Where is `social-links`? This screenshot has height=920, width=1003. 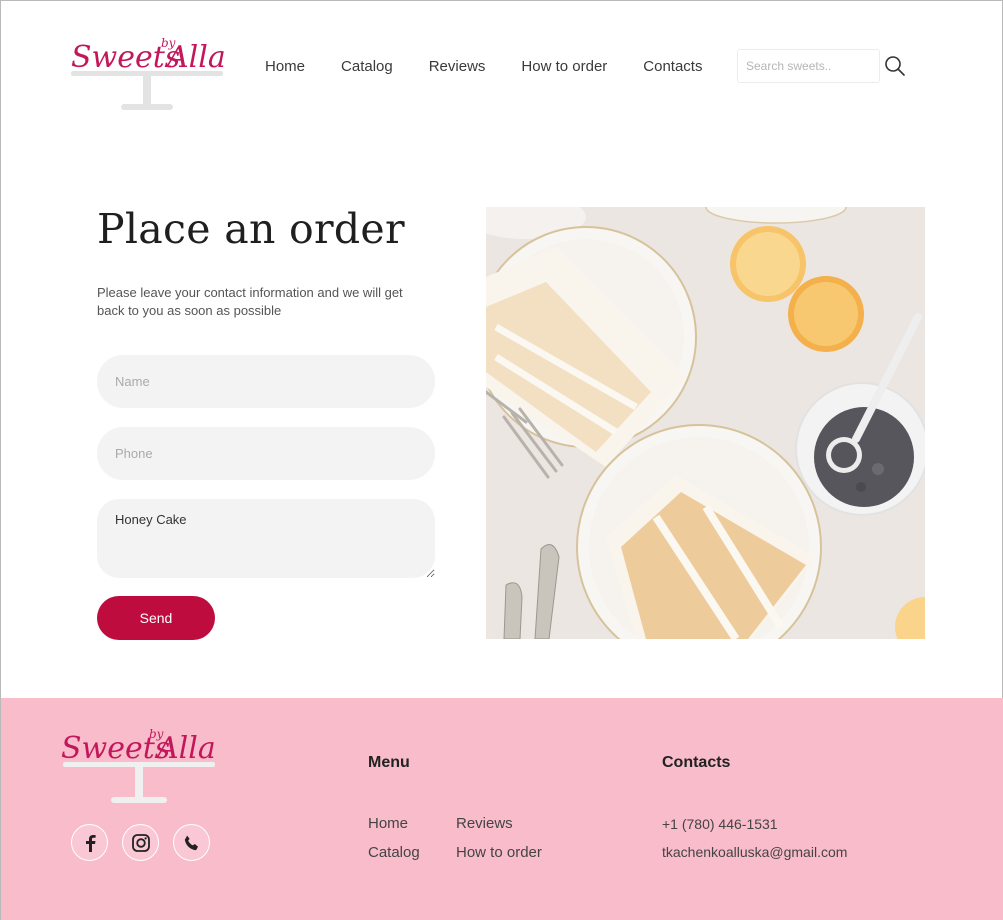
social-links is located at coordinates (140, 842).